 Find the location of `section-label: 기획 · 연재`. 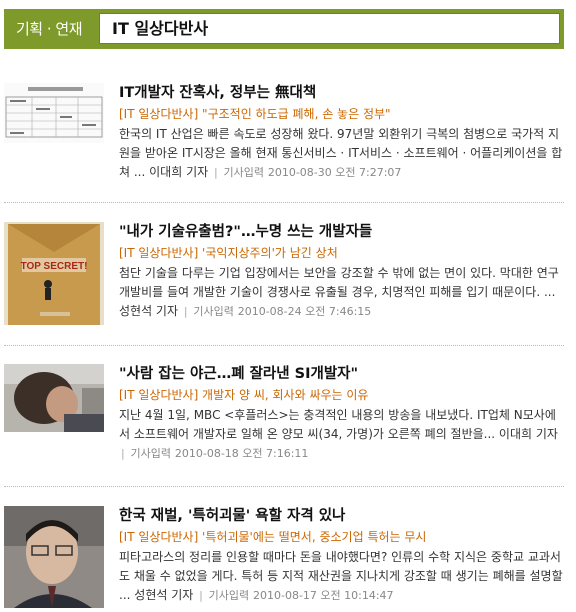

section-label: 기획 · 연재 is located at coordinates (49, 29).